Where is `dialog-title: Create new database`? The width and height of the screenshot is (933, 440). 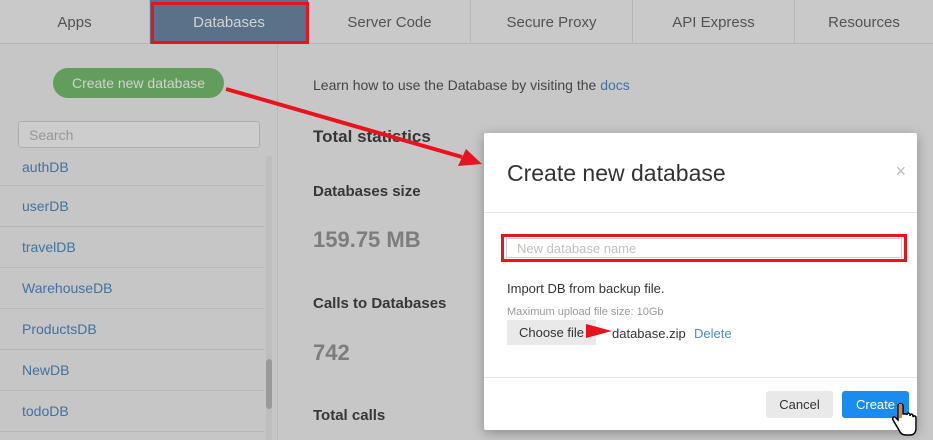
dialog-title: Create new database is located at coordinates (616, 173).